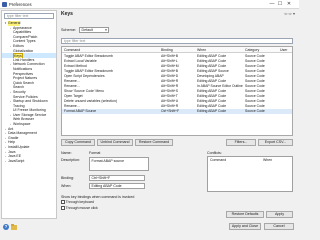 Image resolution: width=320 pixels, height=240 pixels. What do you see at coordinates (214, 153) in the screenshot?
I see `conflicts-label: Conflicts:` at bounding box center [214, 153].